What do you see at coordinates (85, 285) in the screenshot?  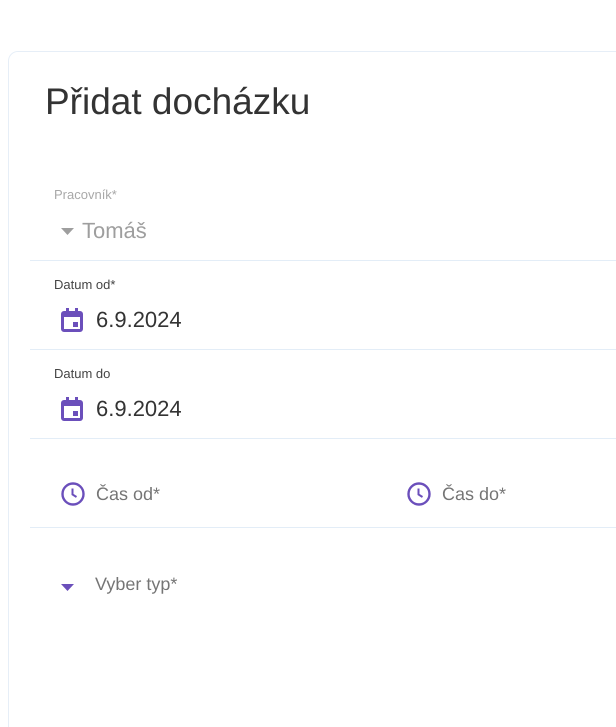 I see `field-label: Datum od*` at bounding box center [85, 285].